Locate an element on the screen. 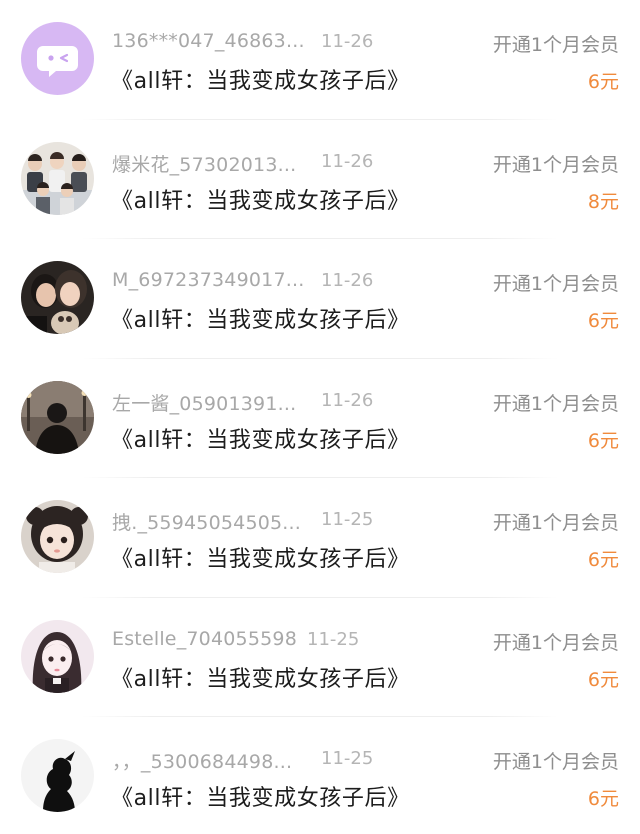 The width and height of the screenshot is (640, 834). chat-bubble-icon is located at coordinates (57, 58).